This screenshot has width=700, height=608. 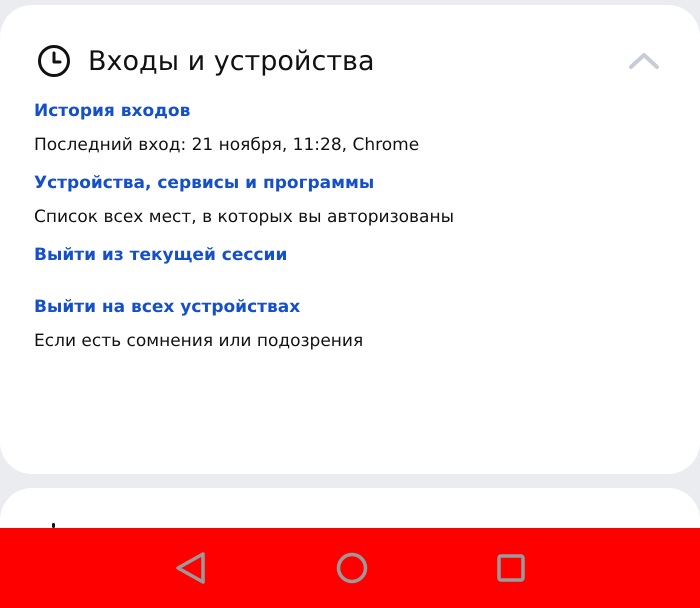 I want to click on section-link: История входов, so click(x=112, y=111).